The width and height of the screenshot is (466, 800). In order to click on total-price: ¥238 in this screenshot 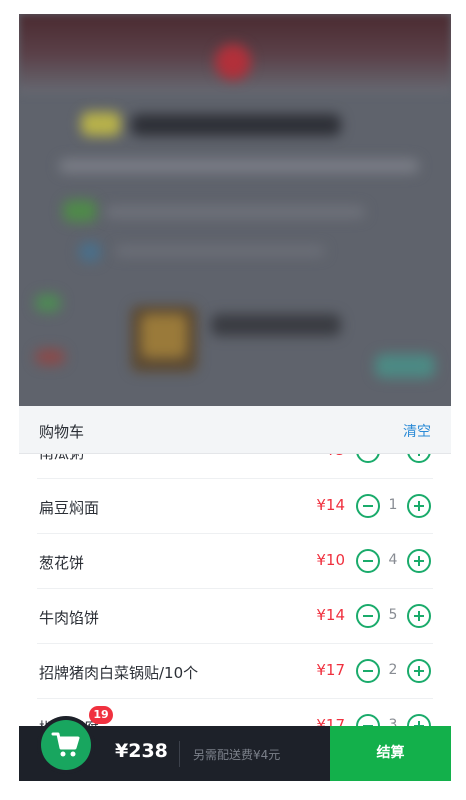, I will do `click(141, 751)`.